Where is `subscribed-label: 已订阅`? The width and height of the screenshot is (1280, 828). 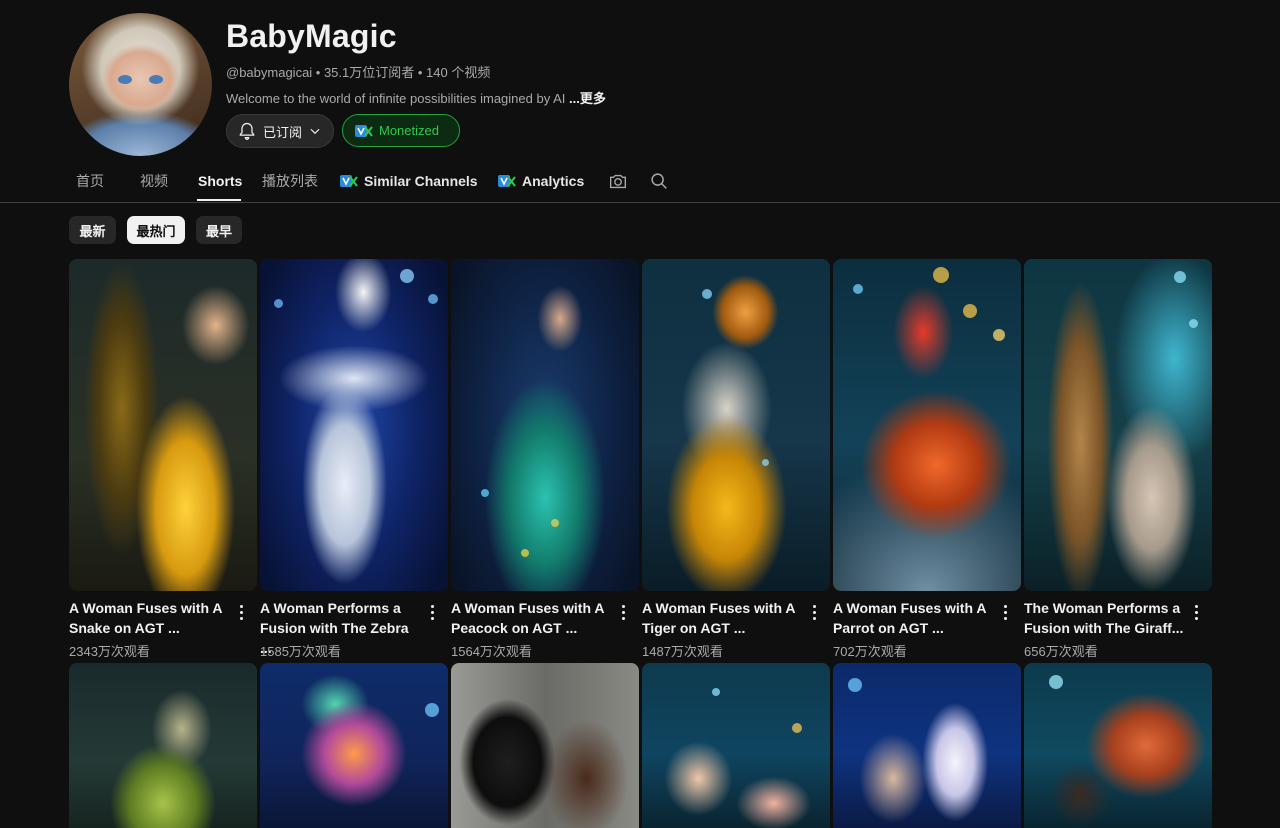
subscribed-label: 已订阅 is located at coordinates (283, 132).